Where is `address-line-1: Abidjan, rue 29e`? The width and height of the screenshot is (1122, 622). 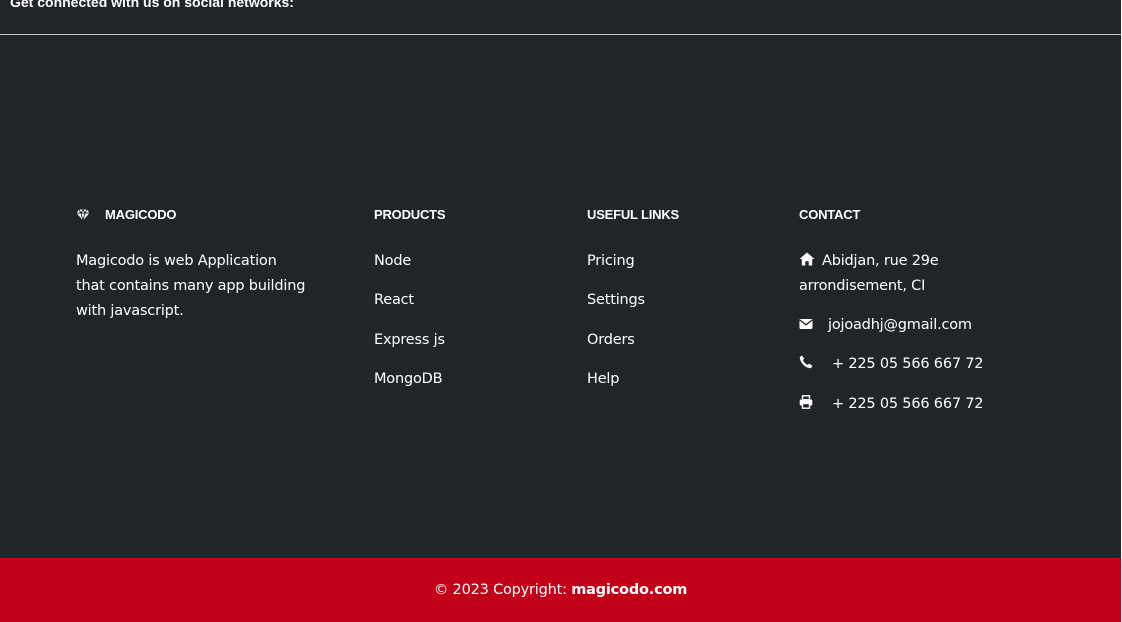 address-line-1: Abidjan, rue 29e is located at coordinates (880, 261).